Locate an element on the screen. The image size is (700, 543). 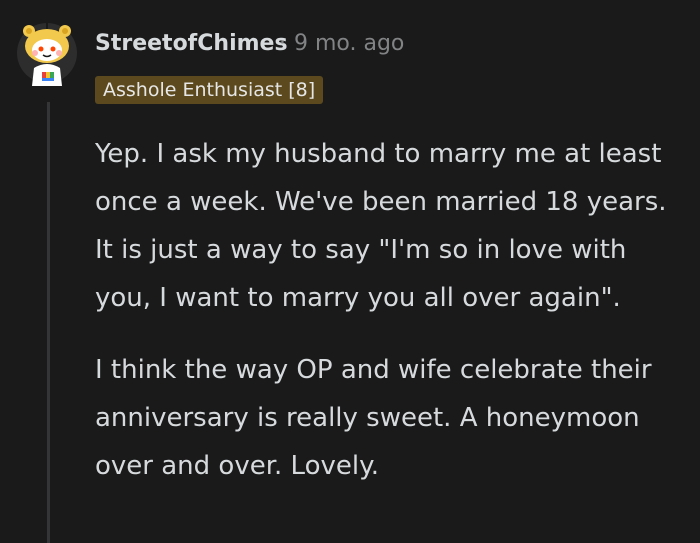
comment-meta: · 9 mo. ago is located at coordinates (341, 43).